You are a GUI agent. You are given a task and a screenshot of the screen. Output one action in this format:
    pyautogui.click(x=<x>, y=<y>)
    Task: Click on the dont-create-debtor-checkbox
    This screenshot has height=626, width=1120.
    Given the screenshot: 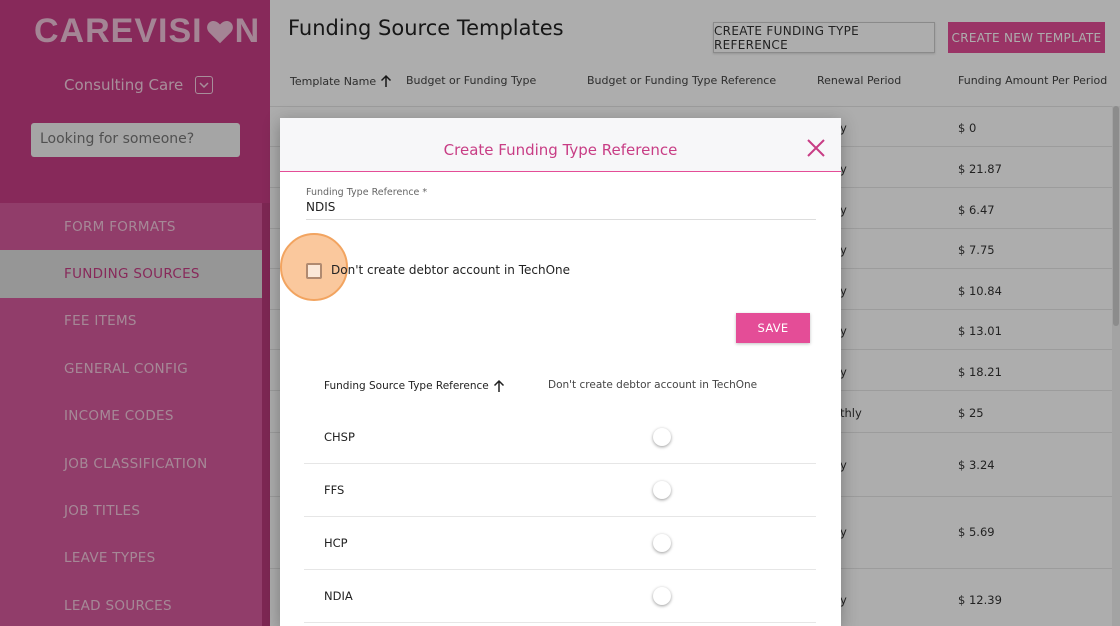 What is the action you would take?
    pyautogui.click(x=314, y=271)
    